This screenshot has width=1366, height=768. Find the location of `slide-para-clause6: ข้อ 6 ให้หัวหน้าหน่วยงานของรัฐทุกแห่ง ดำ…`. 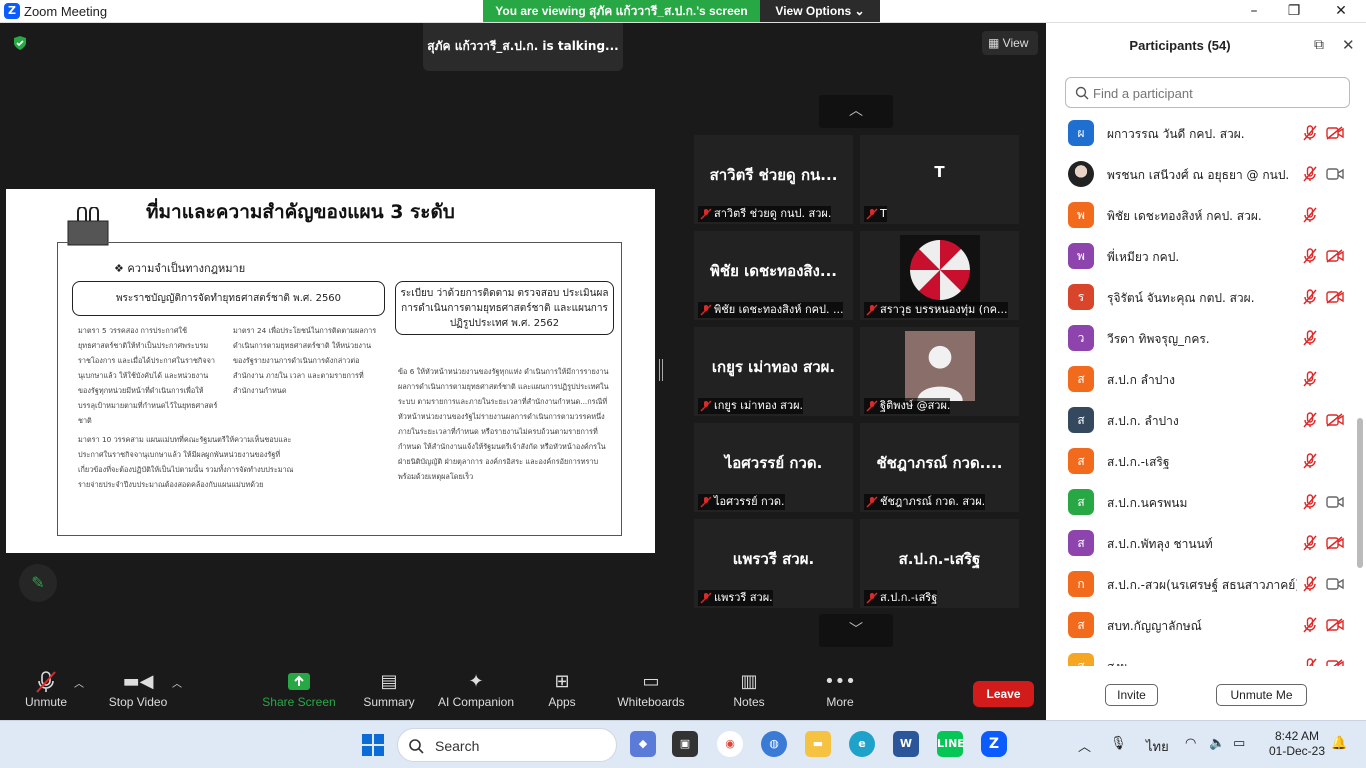

slide-para-clause6: ข้อ 6 ให้หัวหน้าหน่วยงานของรัฐทุกแห่ง ดำ… is located at coordinates (503, 424).